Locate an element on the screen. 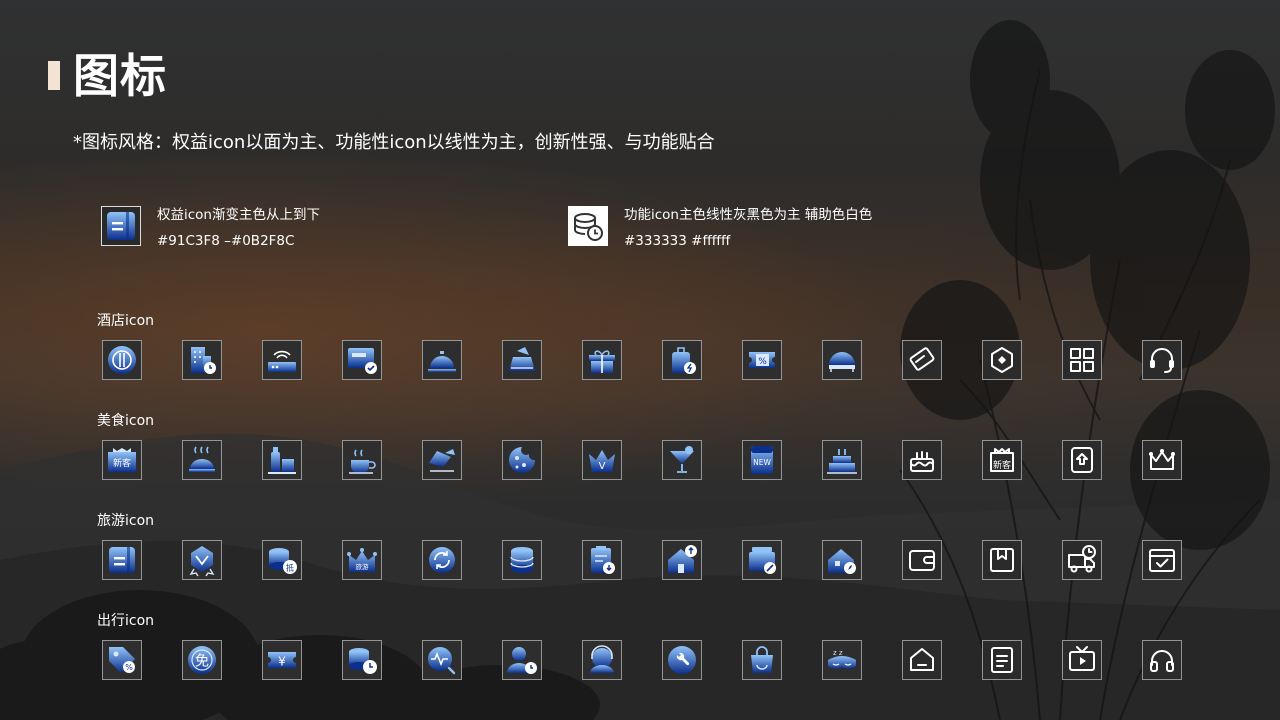 The width and height of the screenshot is (1280, 720). clipboard-download-icon-glyph is located at coordinates (603, 560).